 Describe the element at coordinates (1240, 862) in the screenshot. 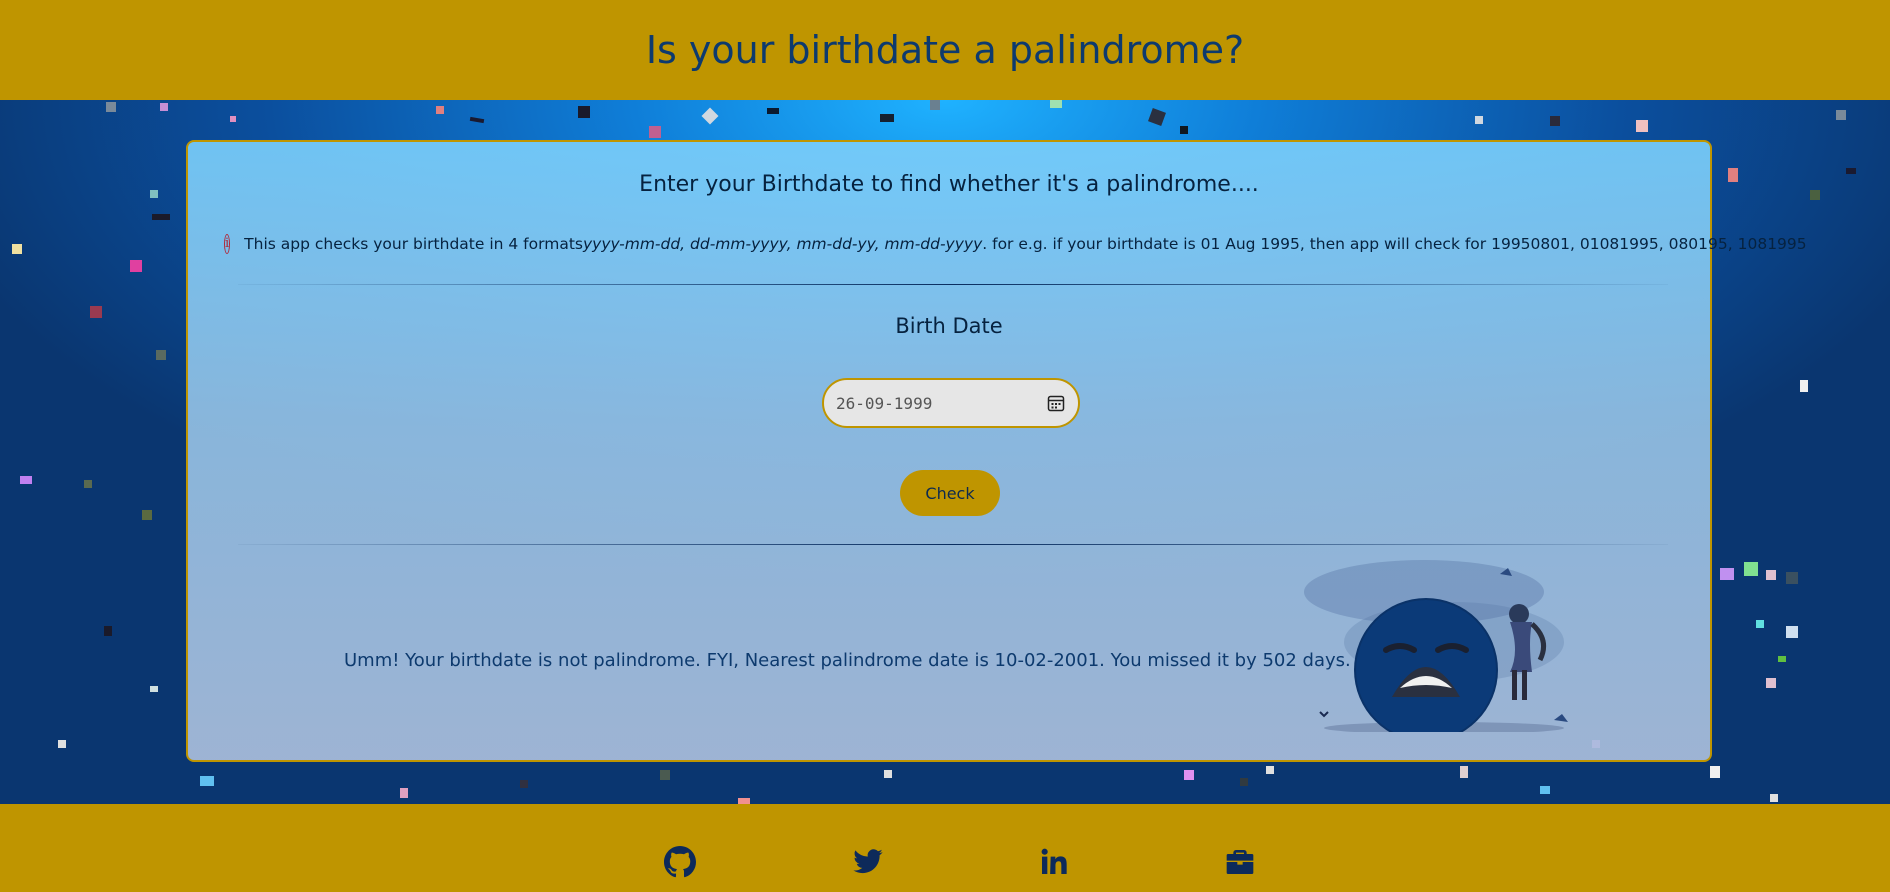

I see `briefcase-icon` at that location.